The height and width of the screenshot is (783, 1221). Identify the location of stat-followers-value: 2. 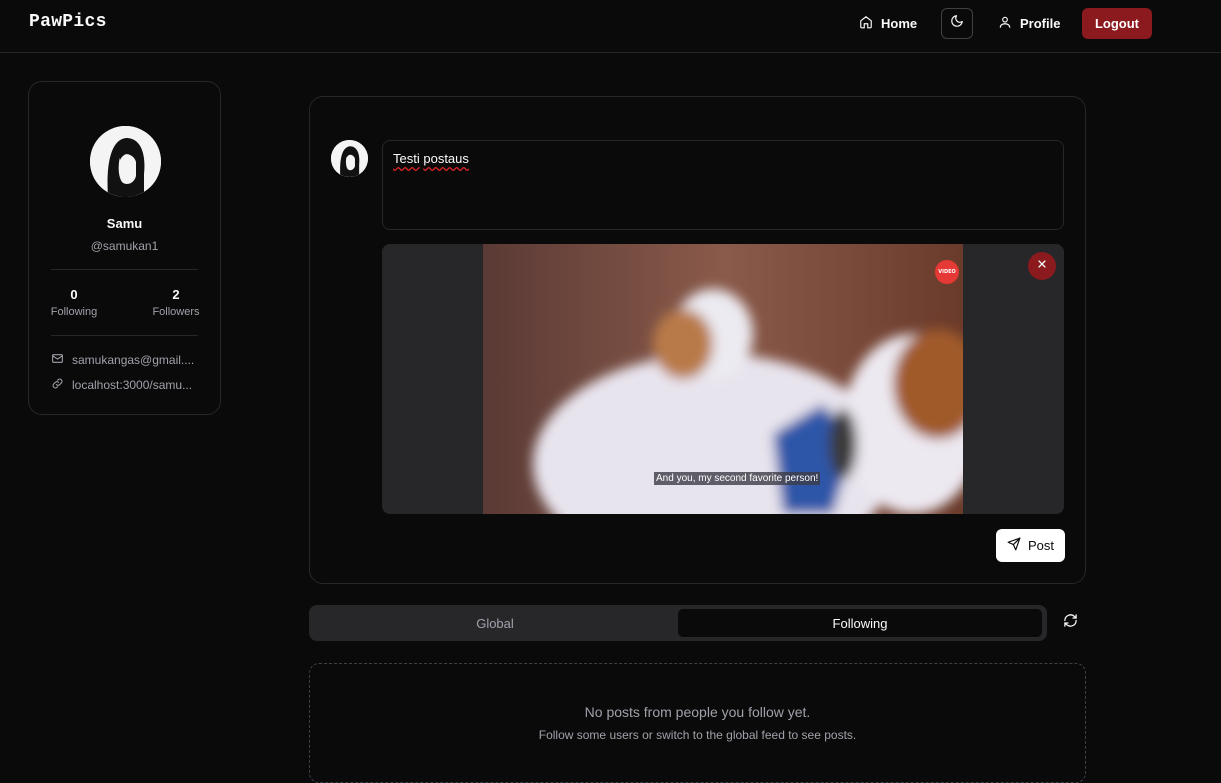
(176, 294).